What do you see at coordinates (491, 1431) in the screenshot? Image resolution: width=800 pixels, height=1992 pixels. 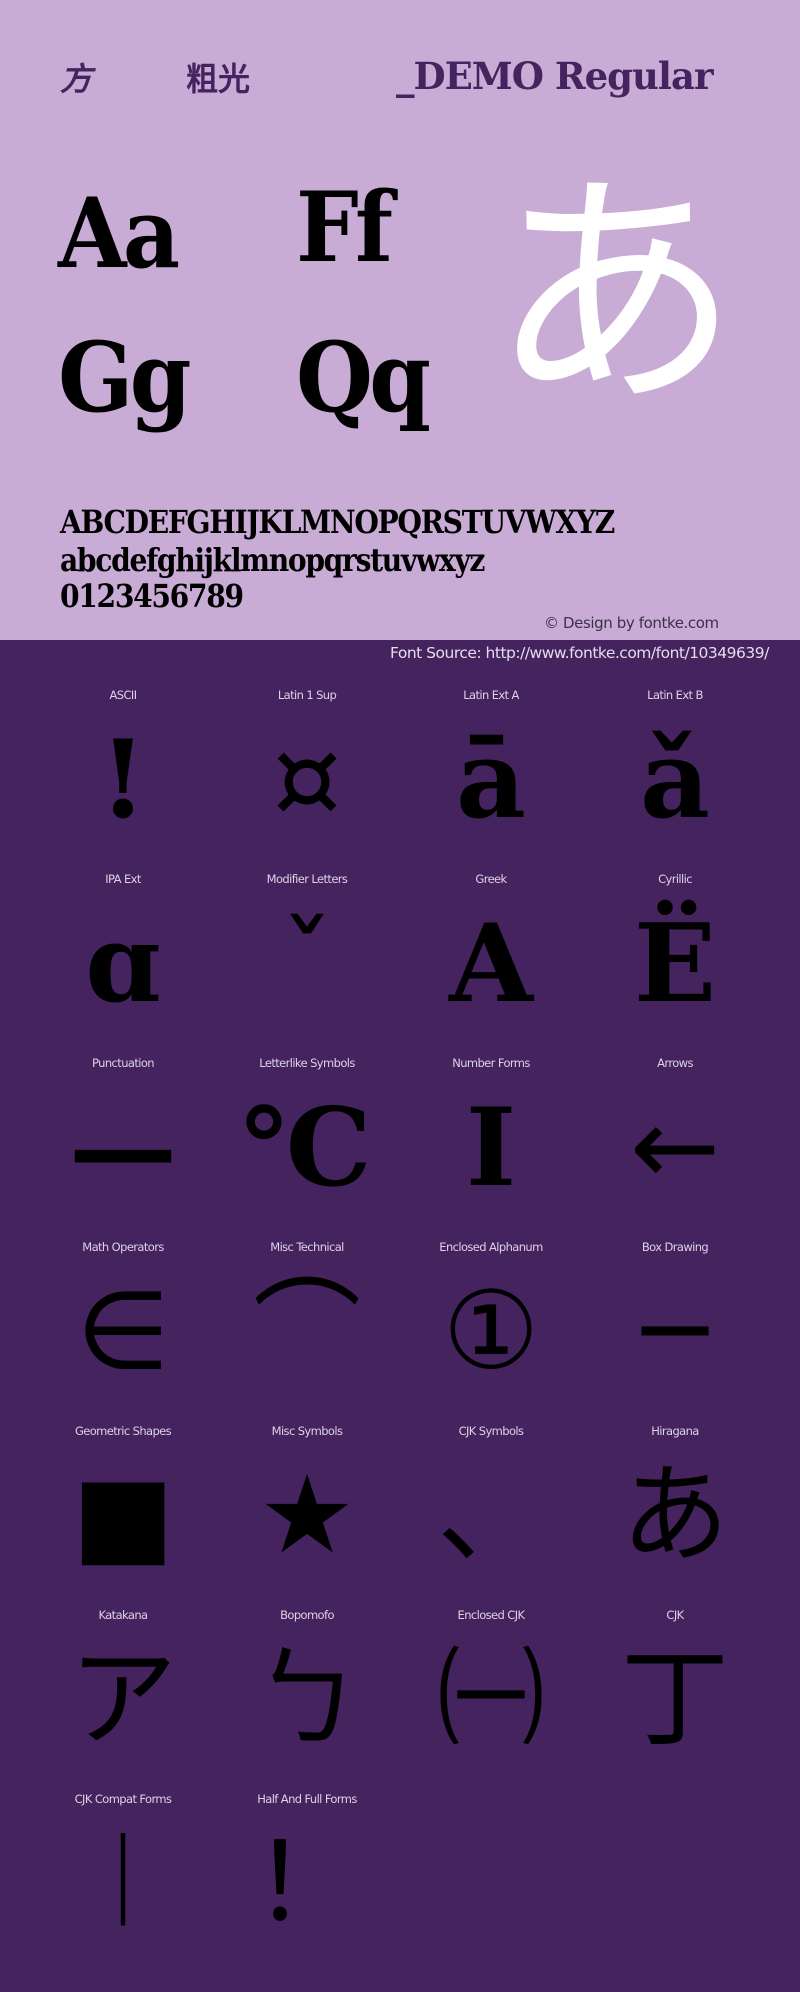 I see `unicode-block-label: CJK Symbols` at bounding box center [491, 1431].